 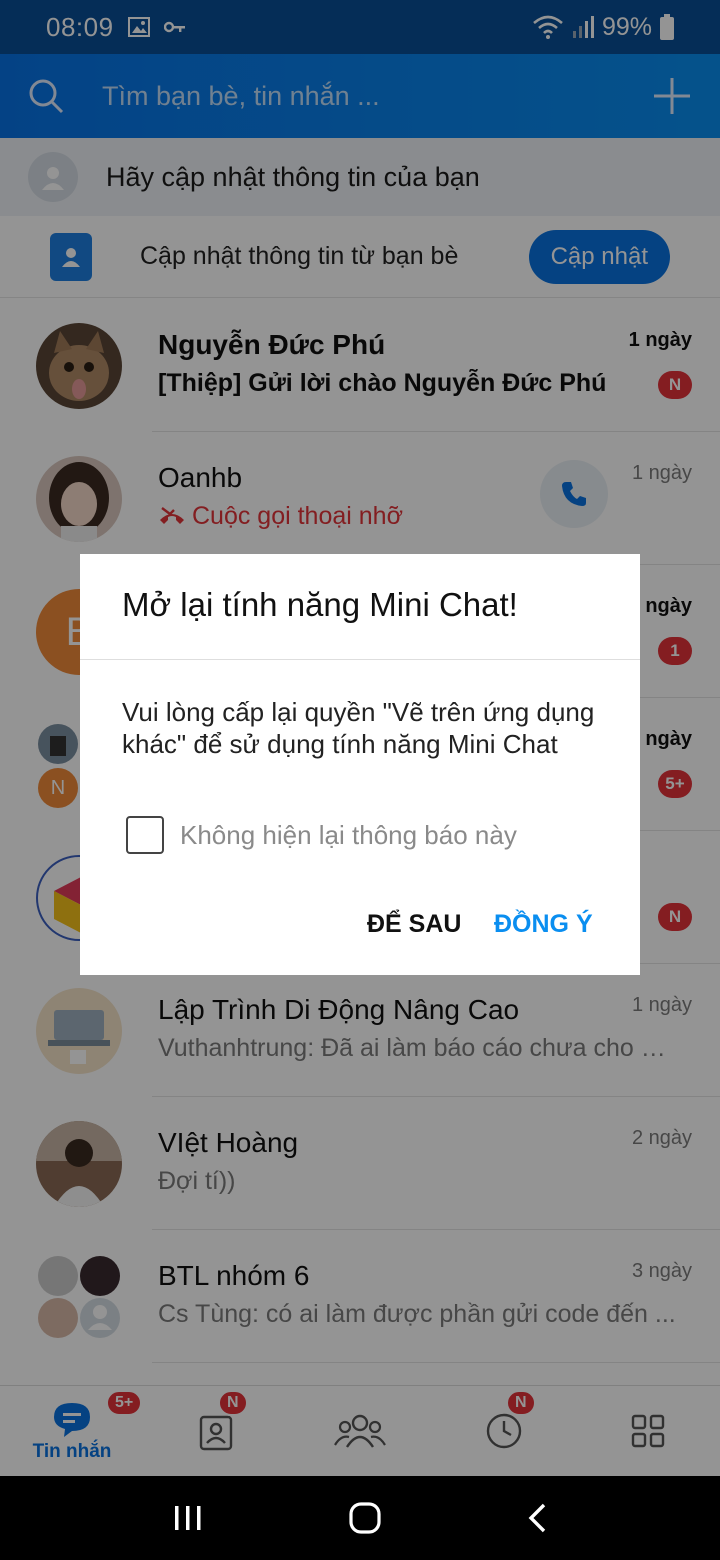 I want to click on agree-button: ĐỒNG Ý, so click(x=543, y=924).